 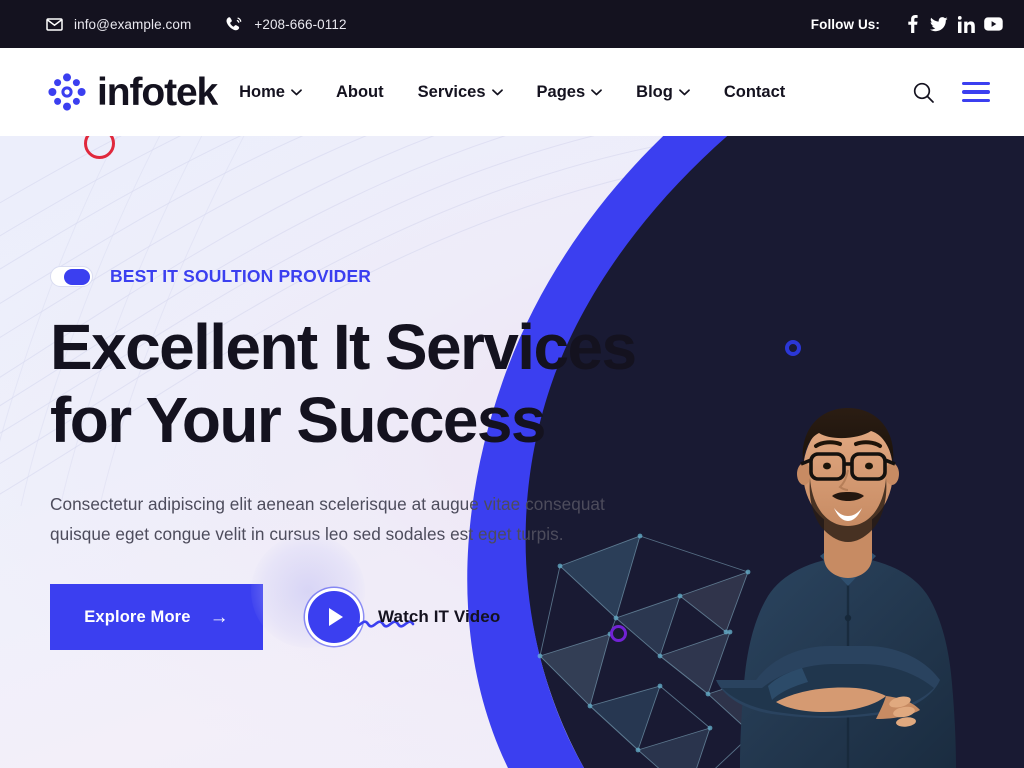 What do you see at coordinates (529, 92) in the screenshot?
I see `main-navigation: Home About Services Pages Blog Contact` at bounding box center [529, 92].